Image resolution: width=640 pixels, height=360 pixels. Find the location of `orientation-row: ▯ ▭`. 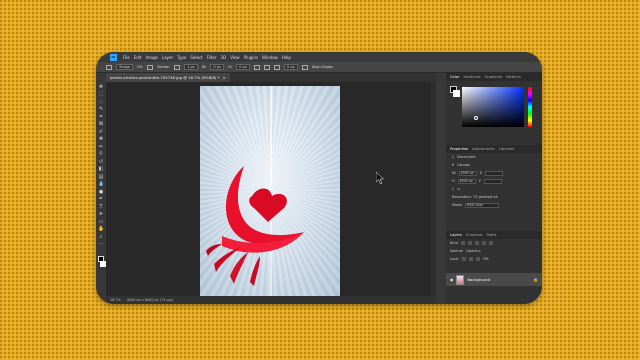

orientation-row: ▯ ▭ is located at coordinates (494, 189).